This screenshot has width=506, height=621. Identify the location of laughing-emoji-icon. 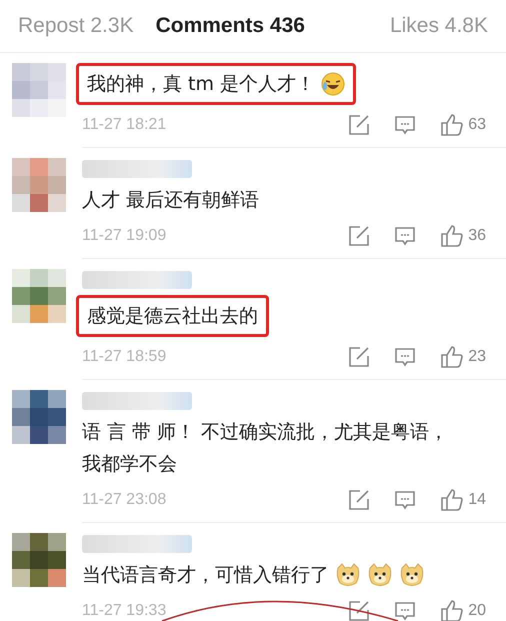
(333, 84).